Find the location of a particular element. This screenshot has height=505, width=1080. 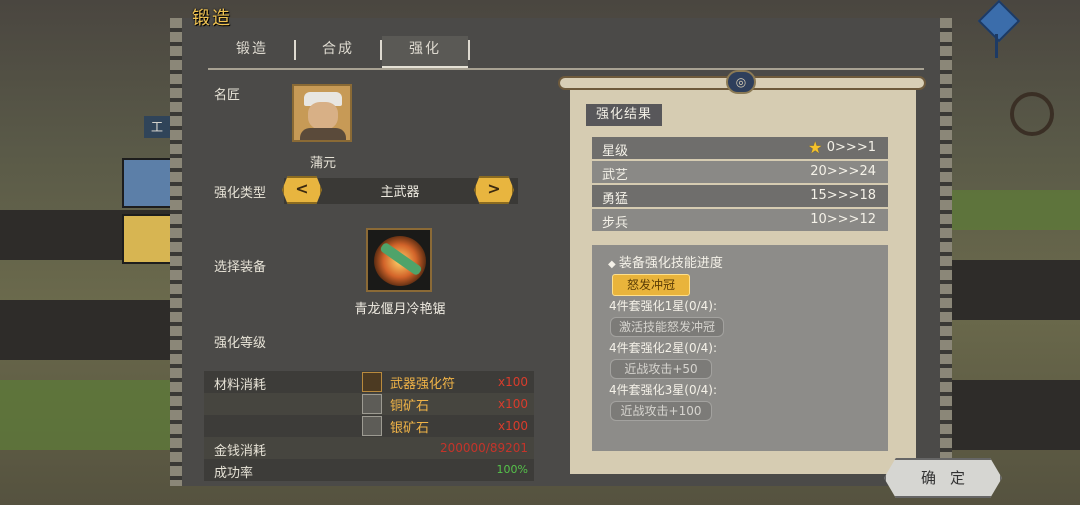

chevron-right-icon: > is located at coordinates (494, 188).